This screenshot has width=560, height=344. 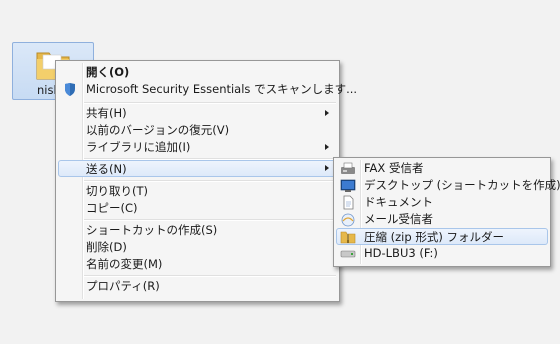 I want to click on desktop-icon, so click(x=348, y=185).